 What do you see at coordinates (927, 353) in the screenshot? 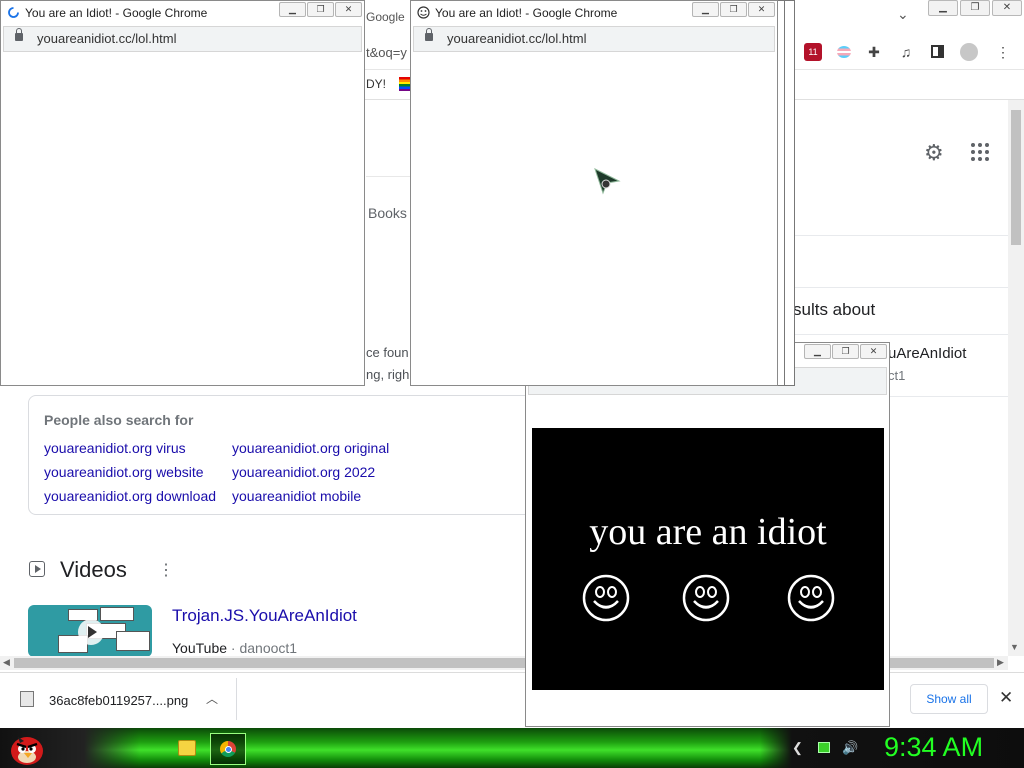
I see `knowledge-panel-title: uAreAnIdiot` at bounding box center [927, 353].